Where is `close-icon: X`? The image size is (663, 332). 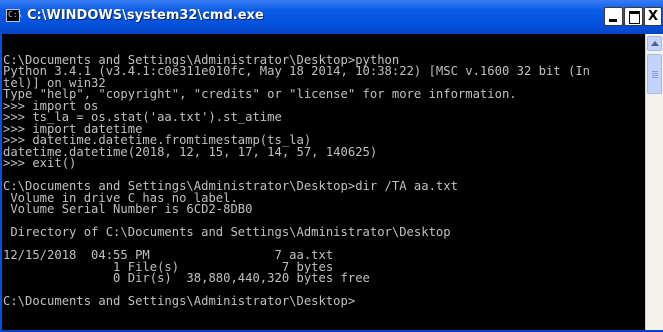
close-icon: X is located at coordinates (653, 16).